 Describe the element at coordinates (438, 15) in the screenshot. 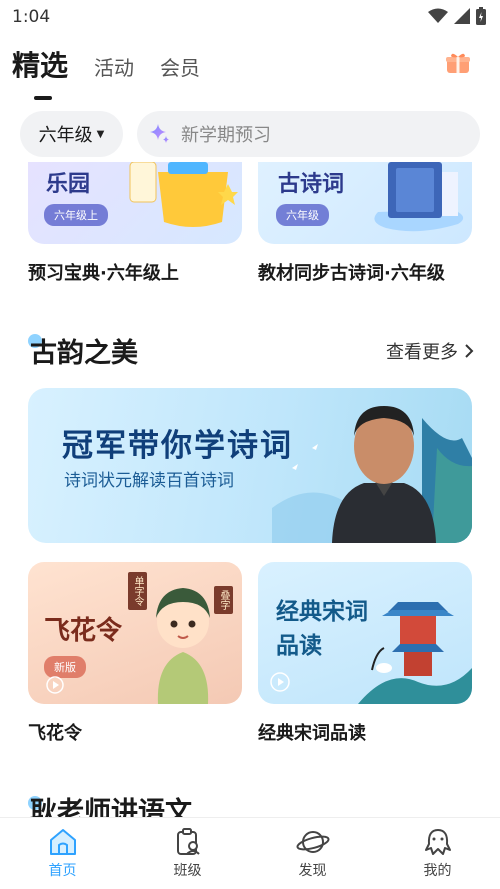

I see `wifi-icon` at that location.